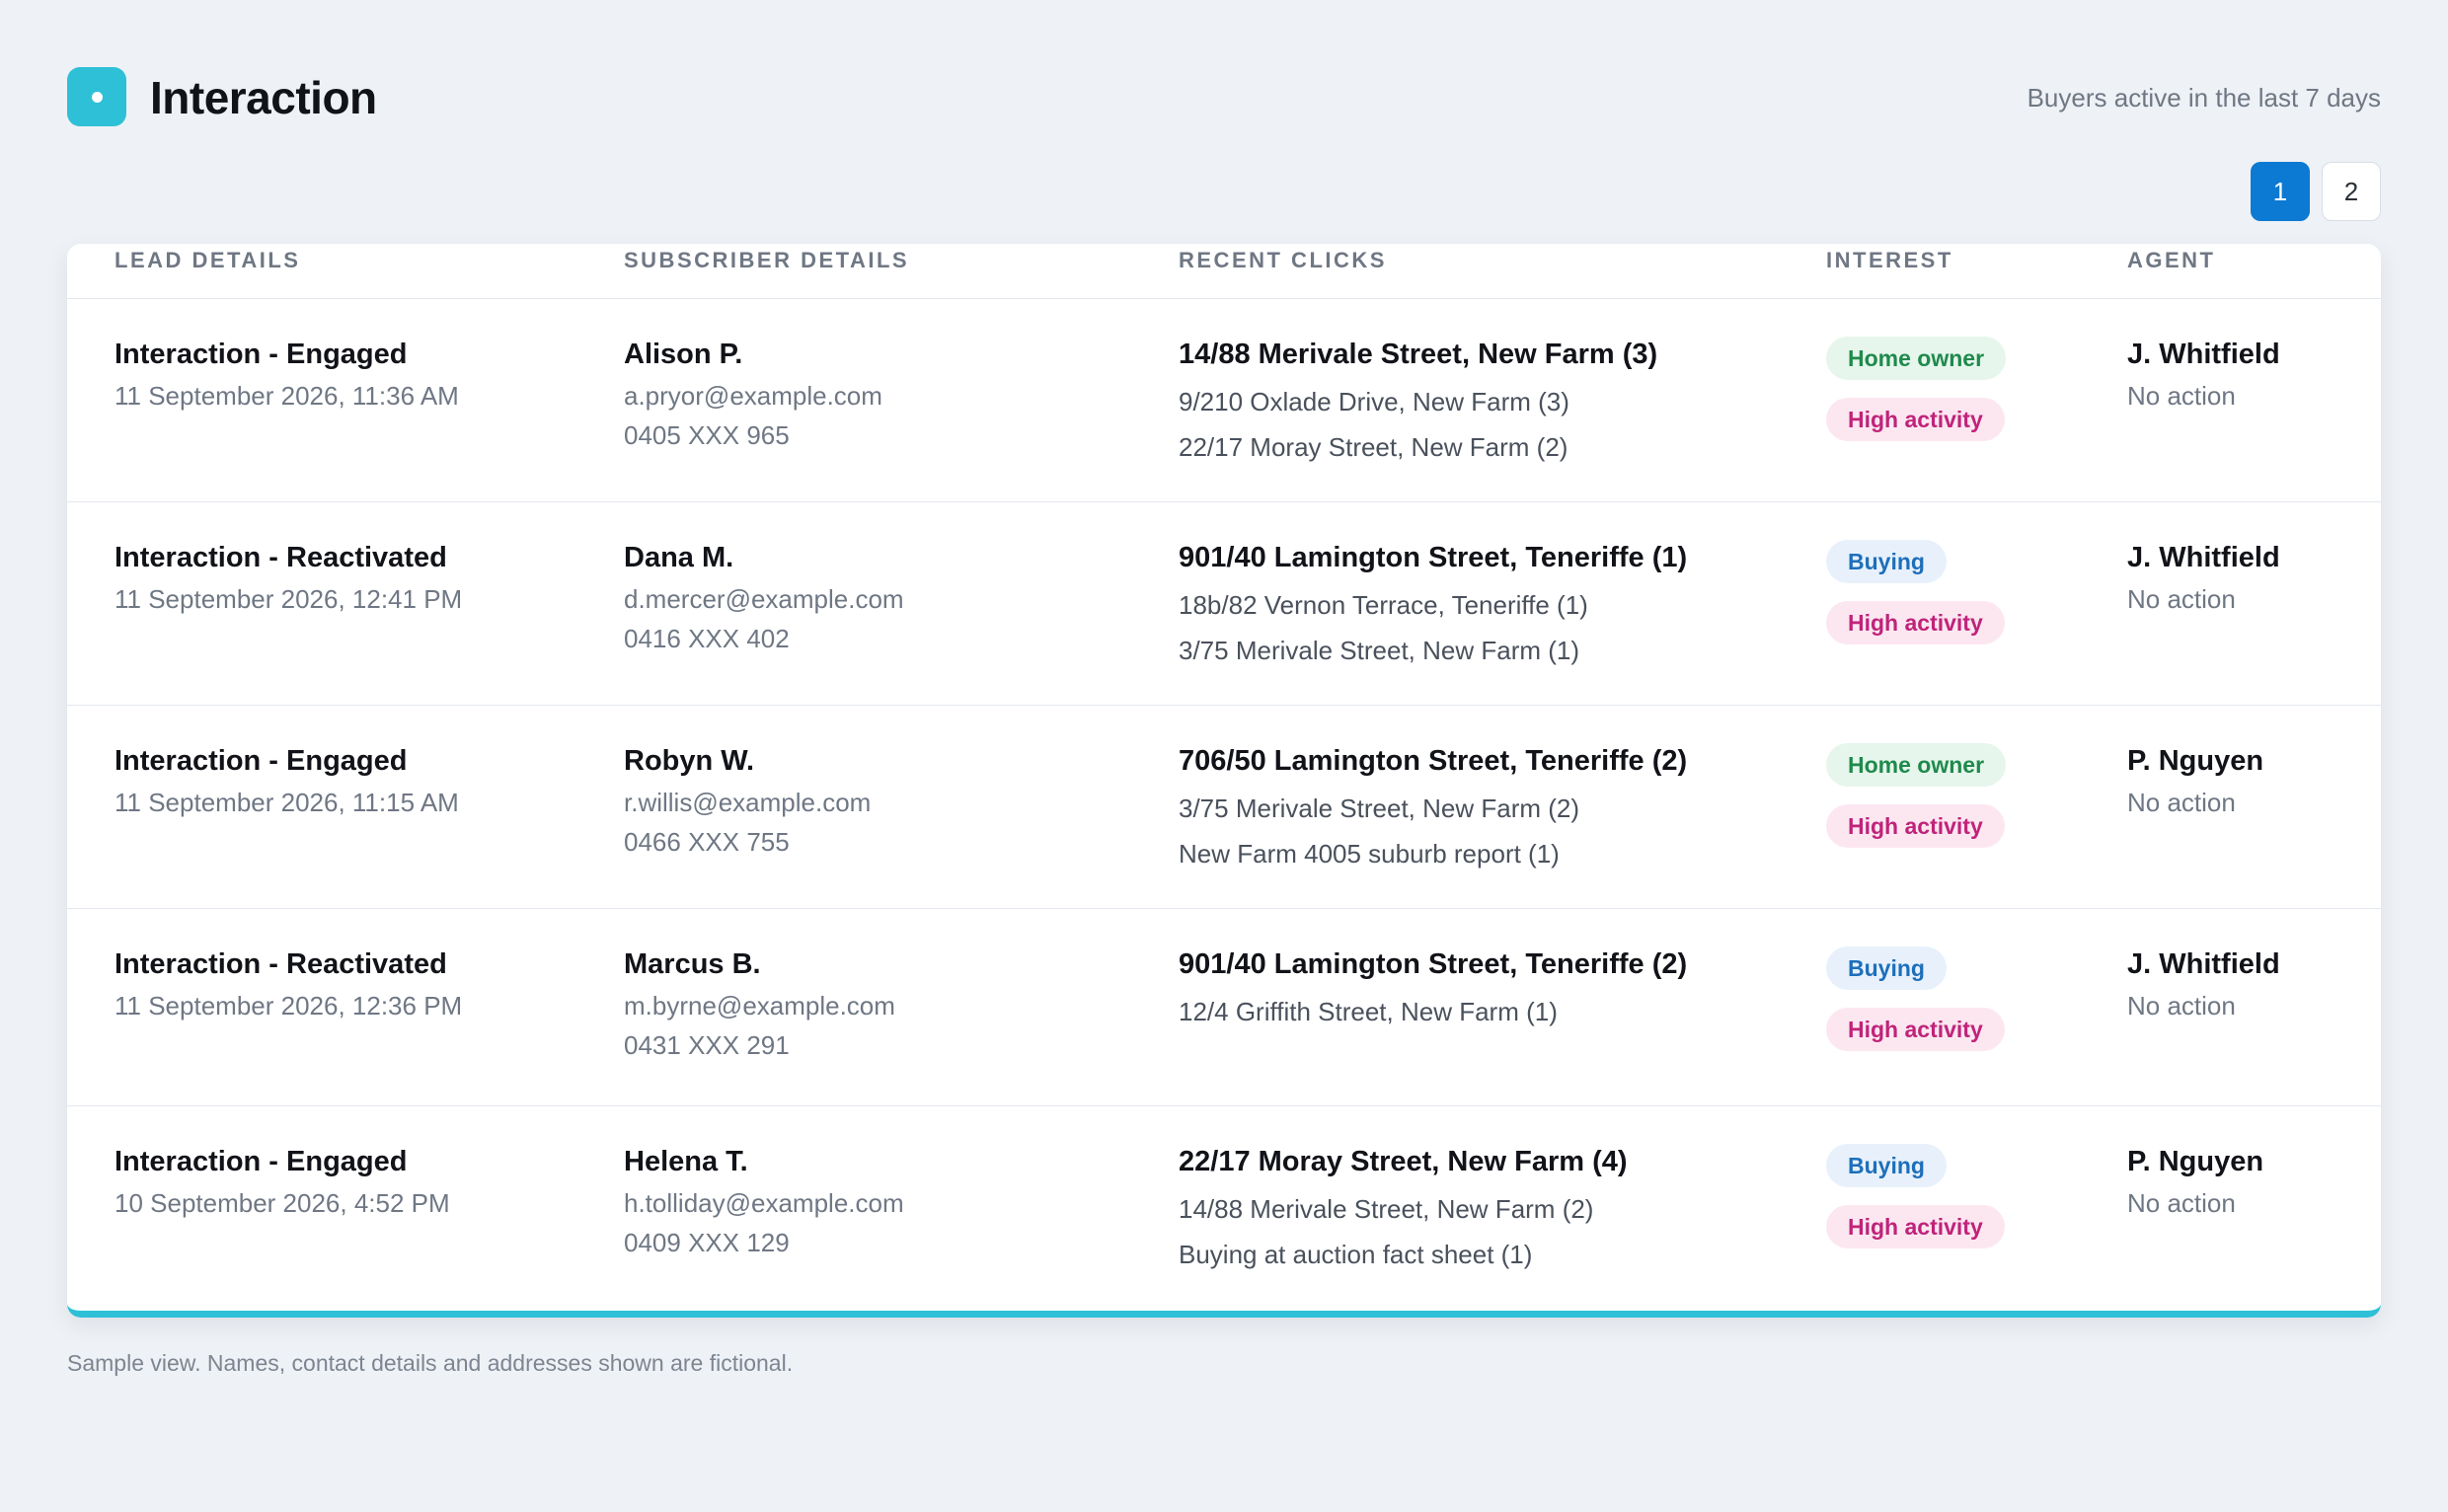  What do you see at coordinates (764, 557) in the screenshot?
I see `subscriber-name: Dana M.` at bounding box center [764, 557].